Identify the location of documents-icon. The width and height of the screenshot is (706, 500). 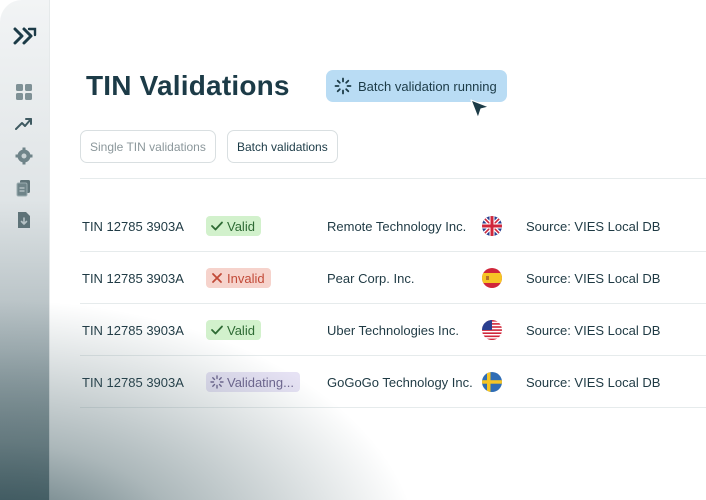
(24, 188).